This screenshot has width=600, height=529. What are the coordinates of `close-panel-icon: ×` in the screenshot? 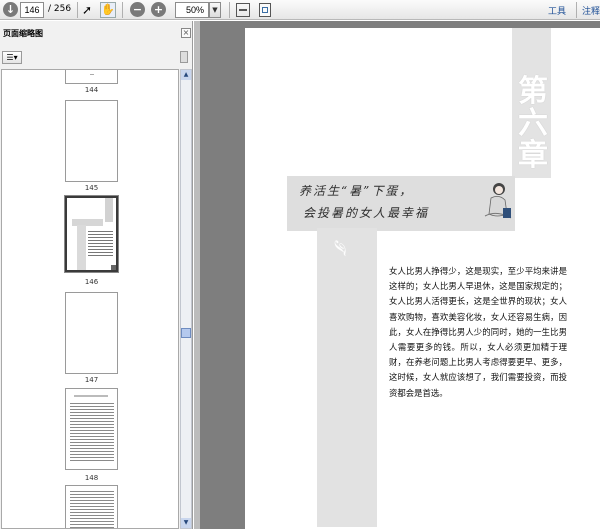 It's located at (186, 33).